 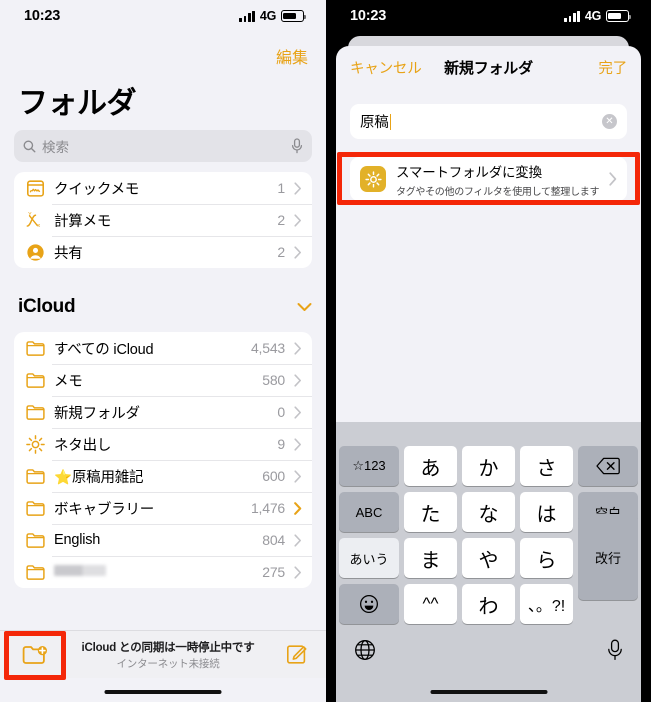 I want to click on special-folder-row: 共有 2, so click(x=163, y=252).